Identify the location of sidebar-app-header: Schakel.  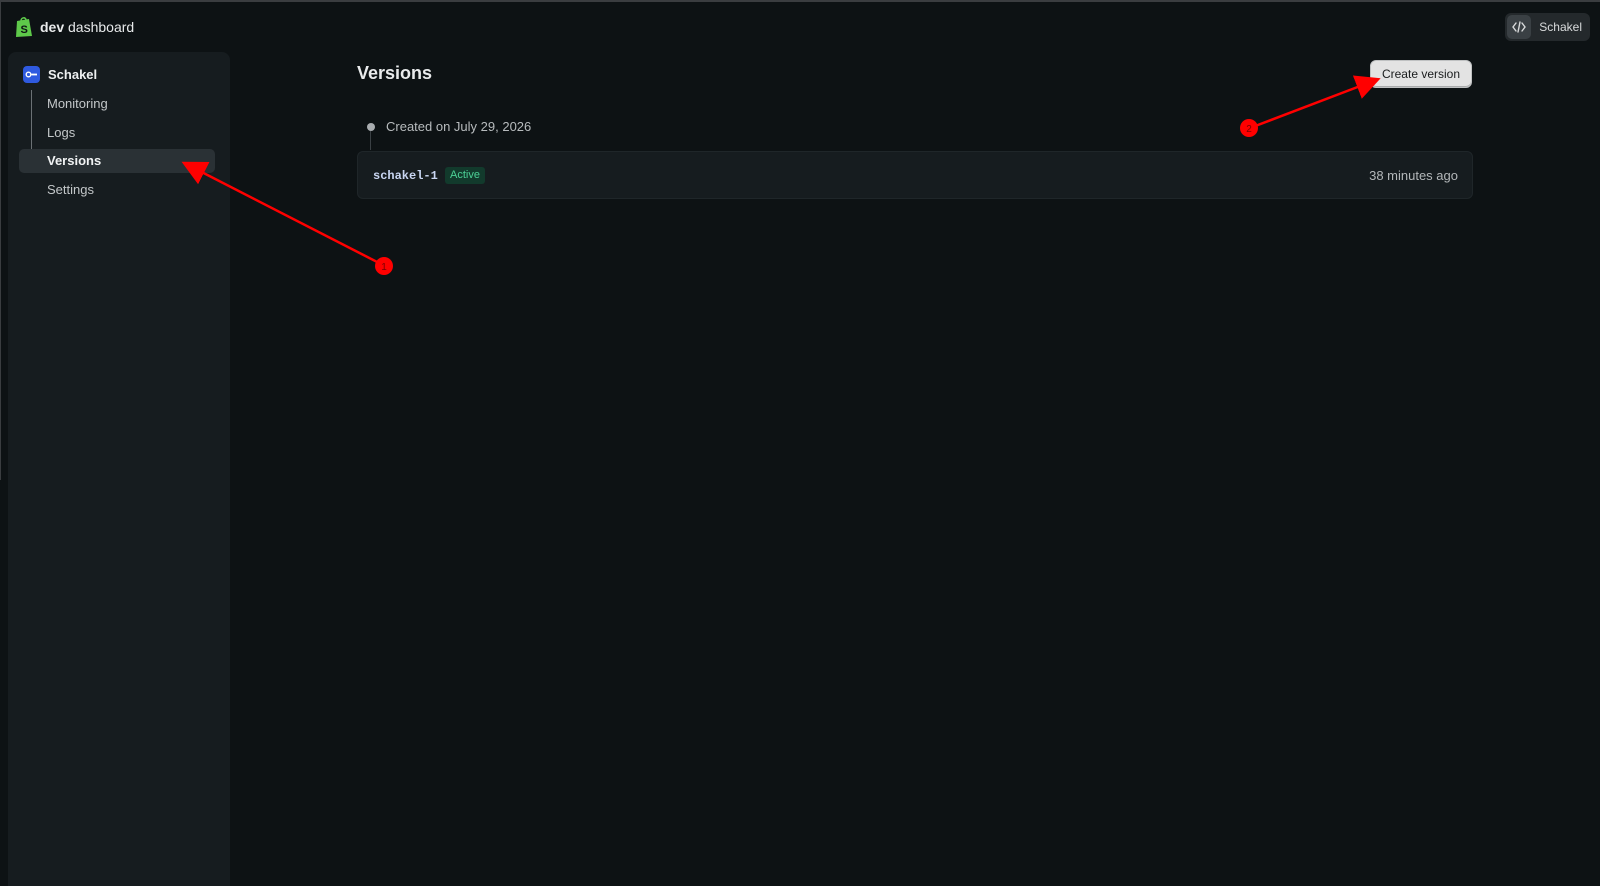
(60, 74).